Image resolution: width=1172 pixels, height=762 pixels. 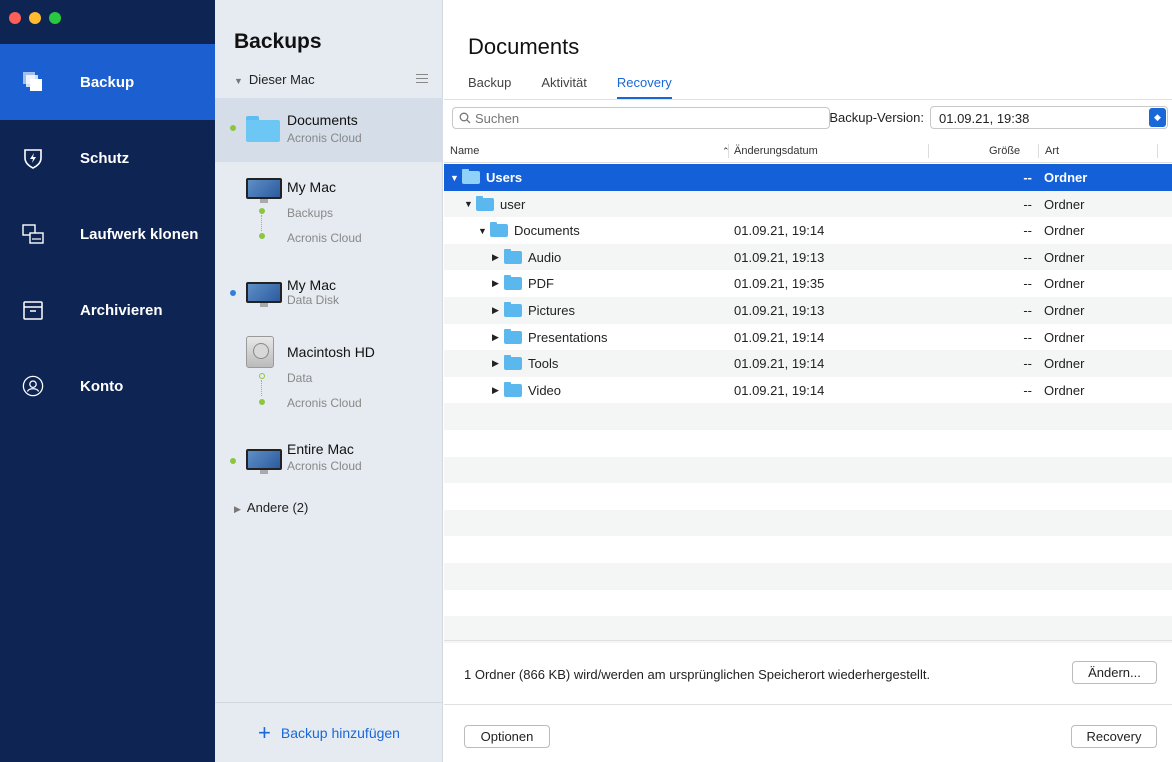 What do you see at coordinates (322, 120) in the screenshot?
I see `source-name: Documents` at bounding box center [322, 120].